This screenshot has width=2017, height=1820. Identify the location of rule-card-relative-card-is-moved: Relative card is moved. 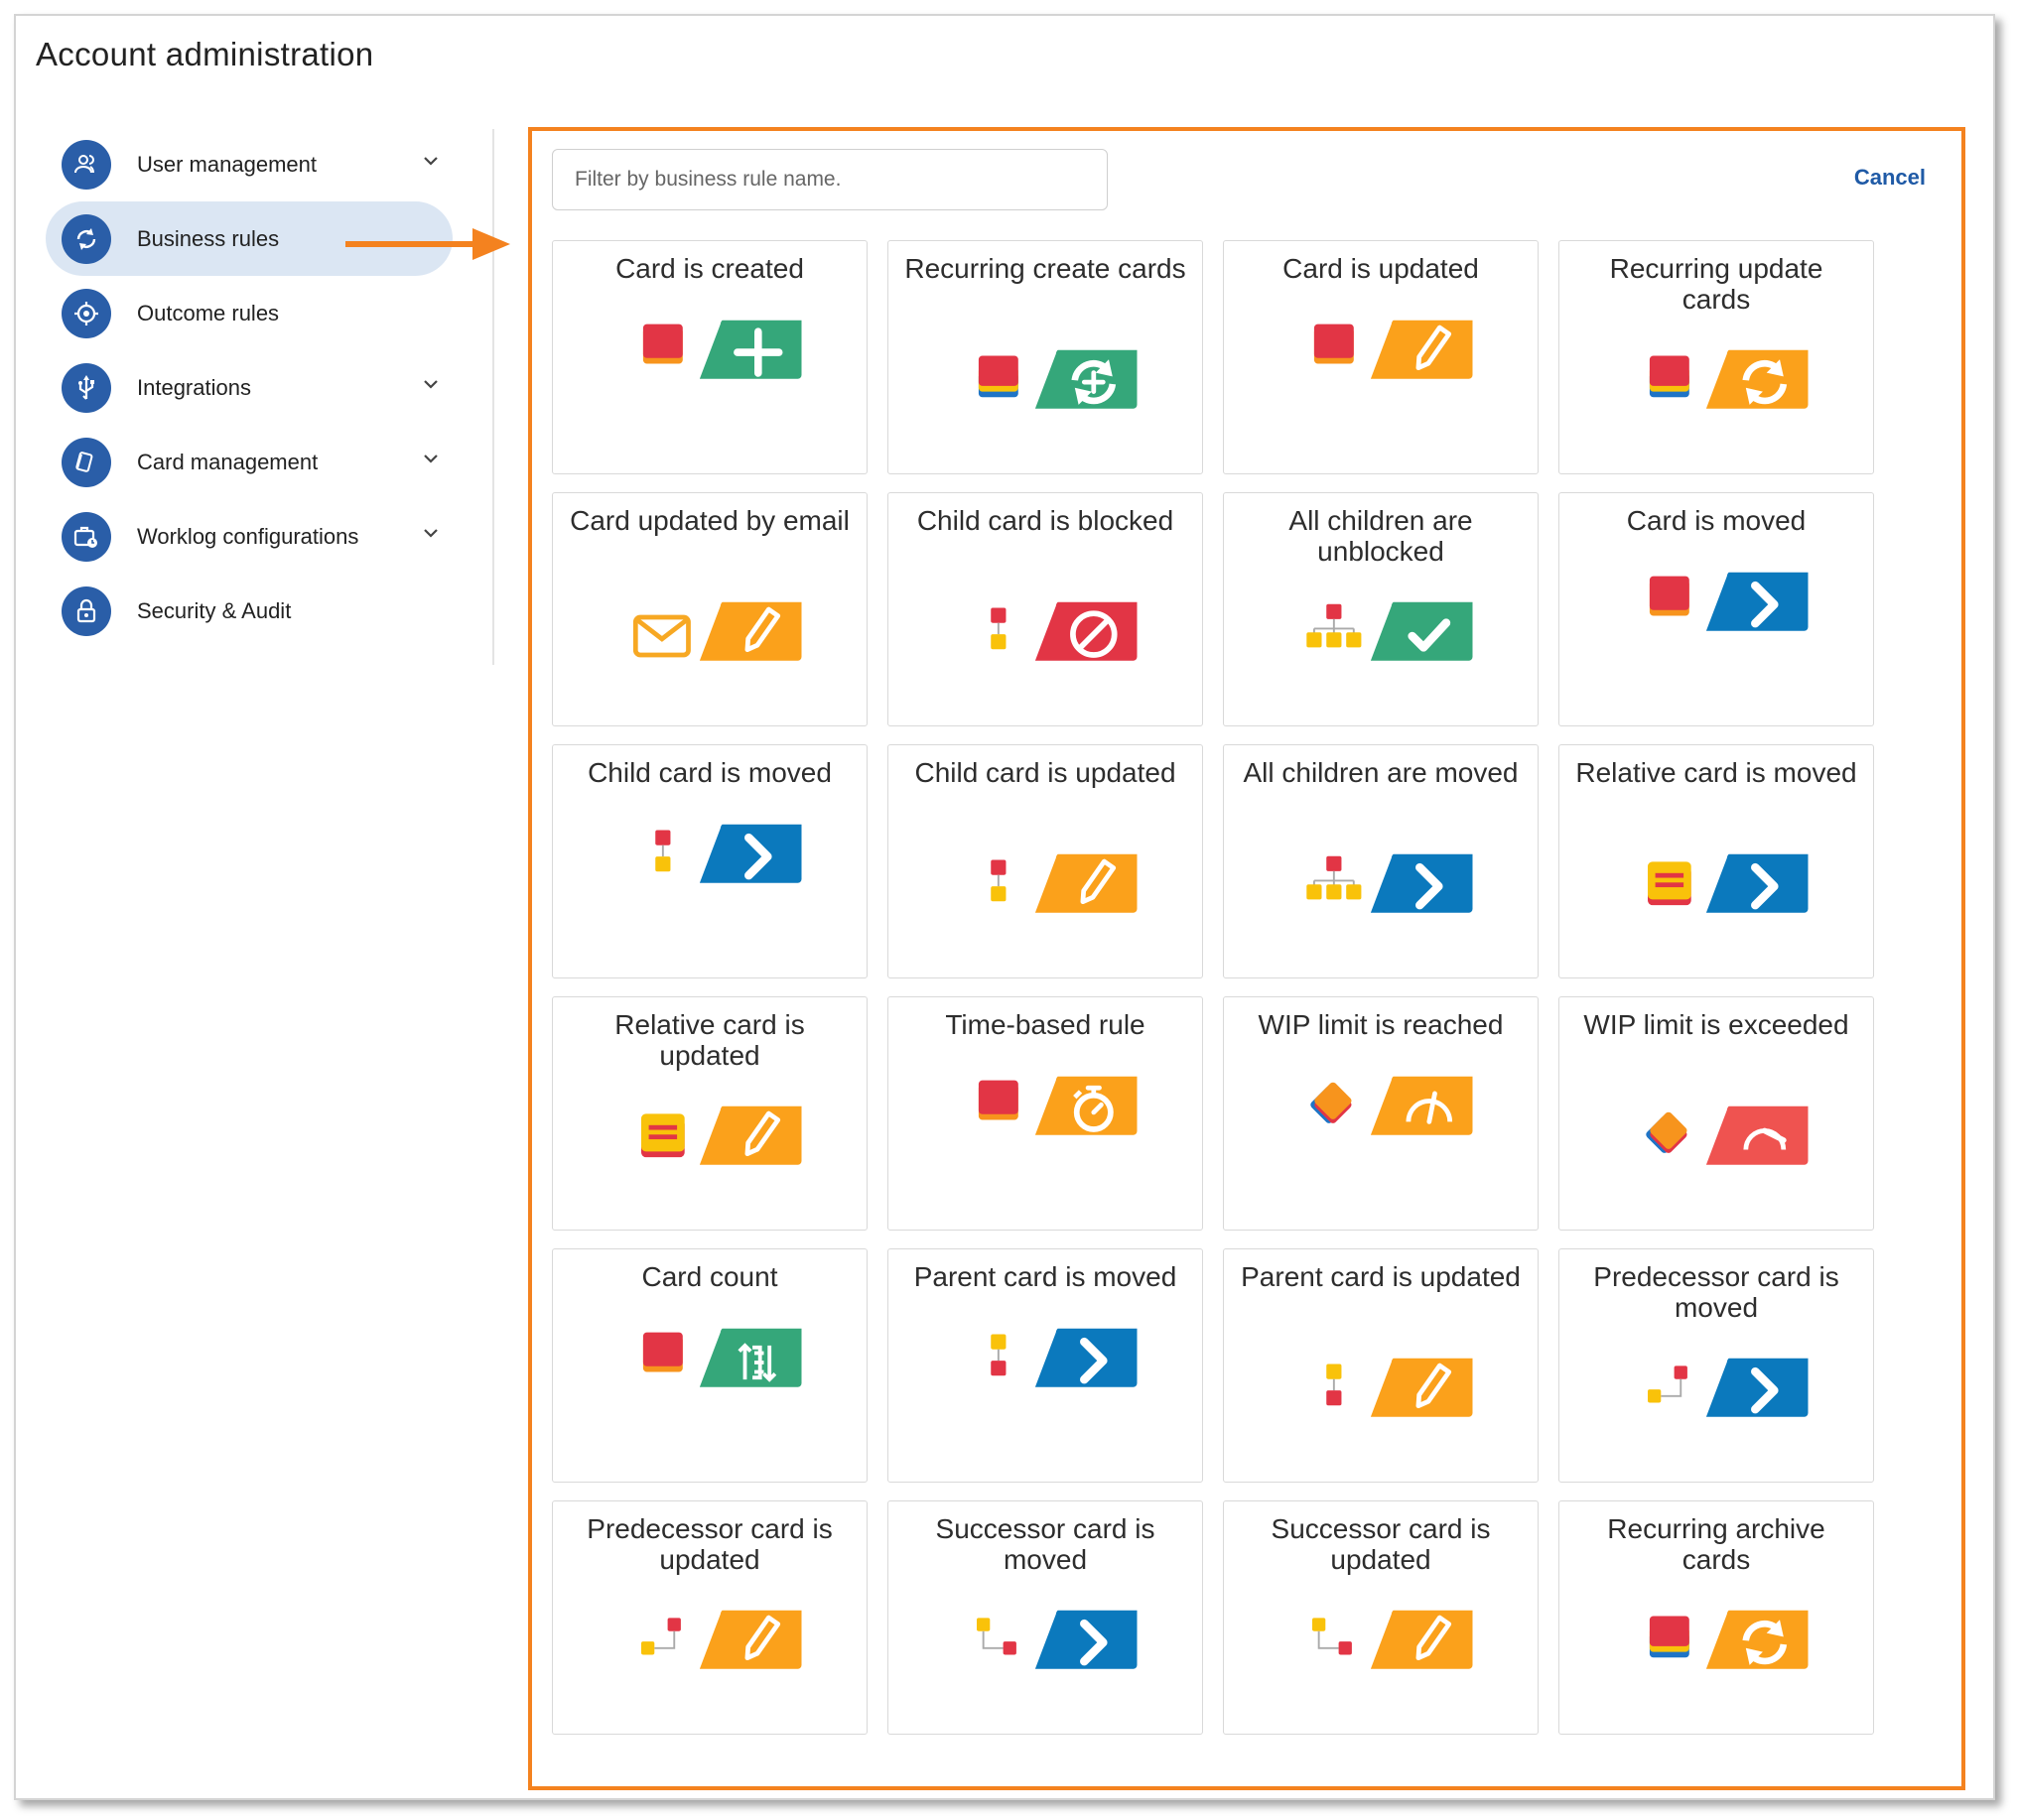
(1716, 861).